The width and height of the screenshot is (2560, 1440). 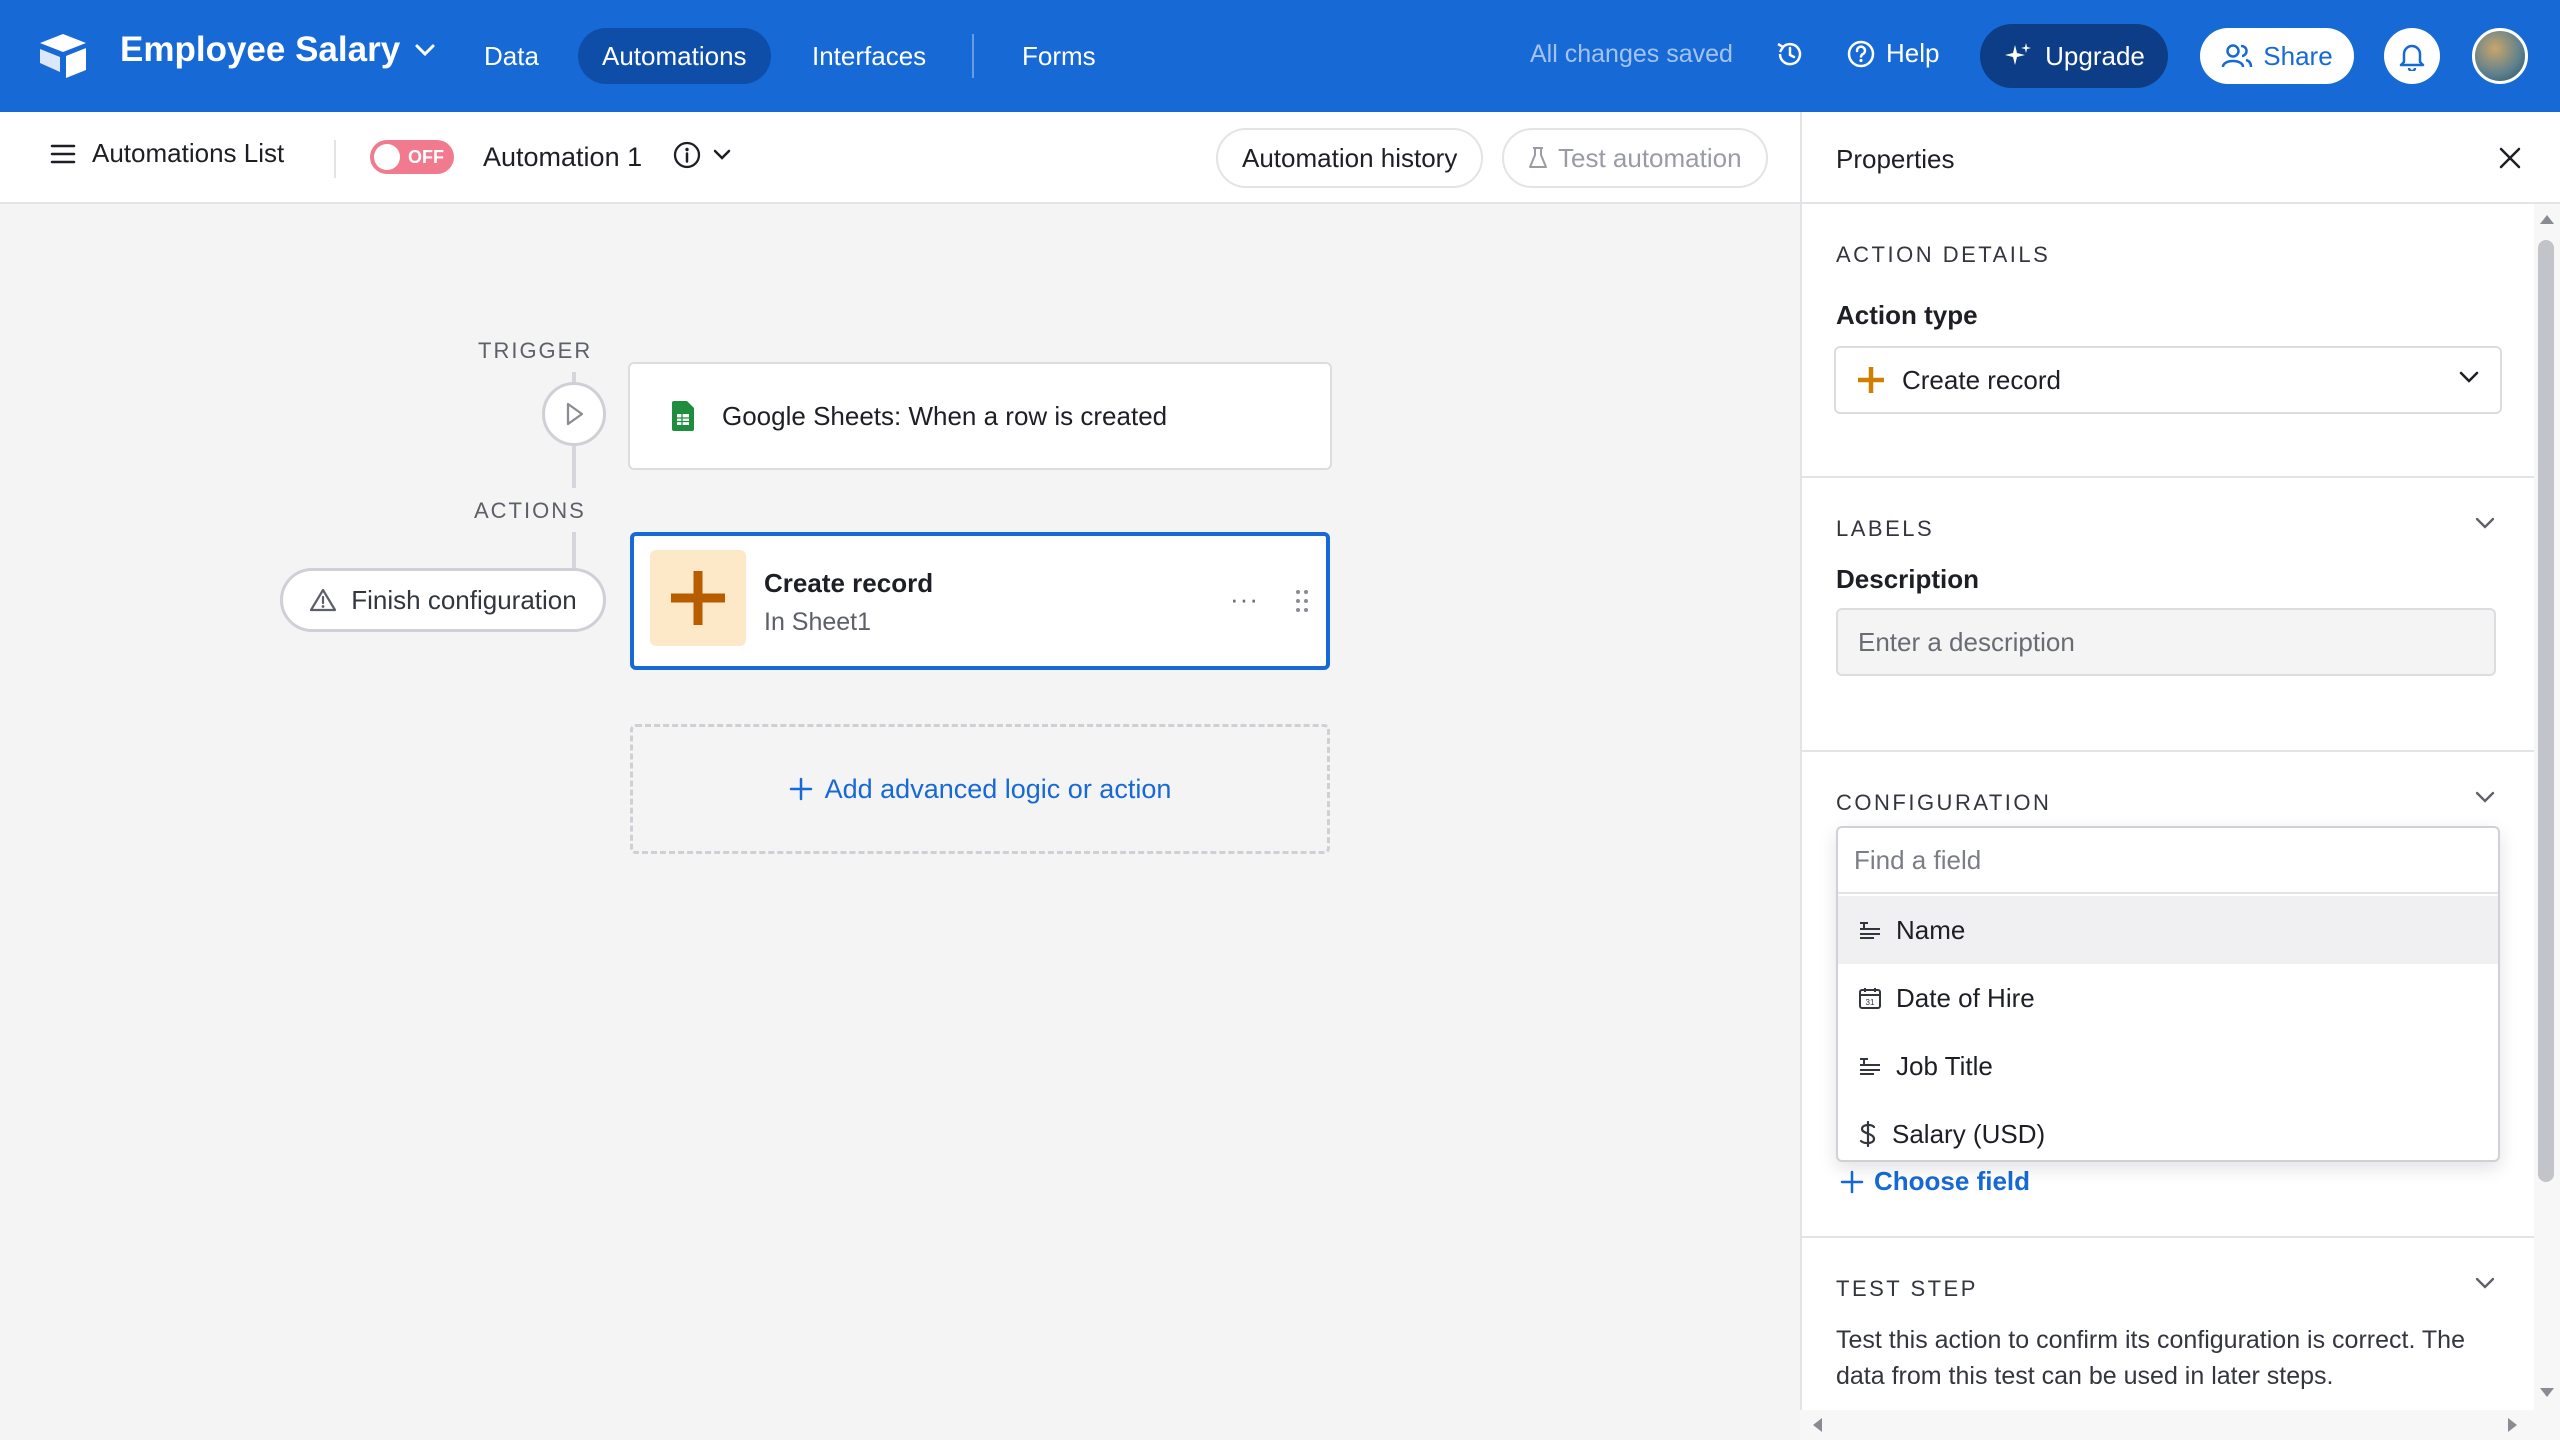 I want to click on automations-list-button: Automations List, so click(x=167, y=153).